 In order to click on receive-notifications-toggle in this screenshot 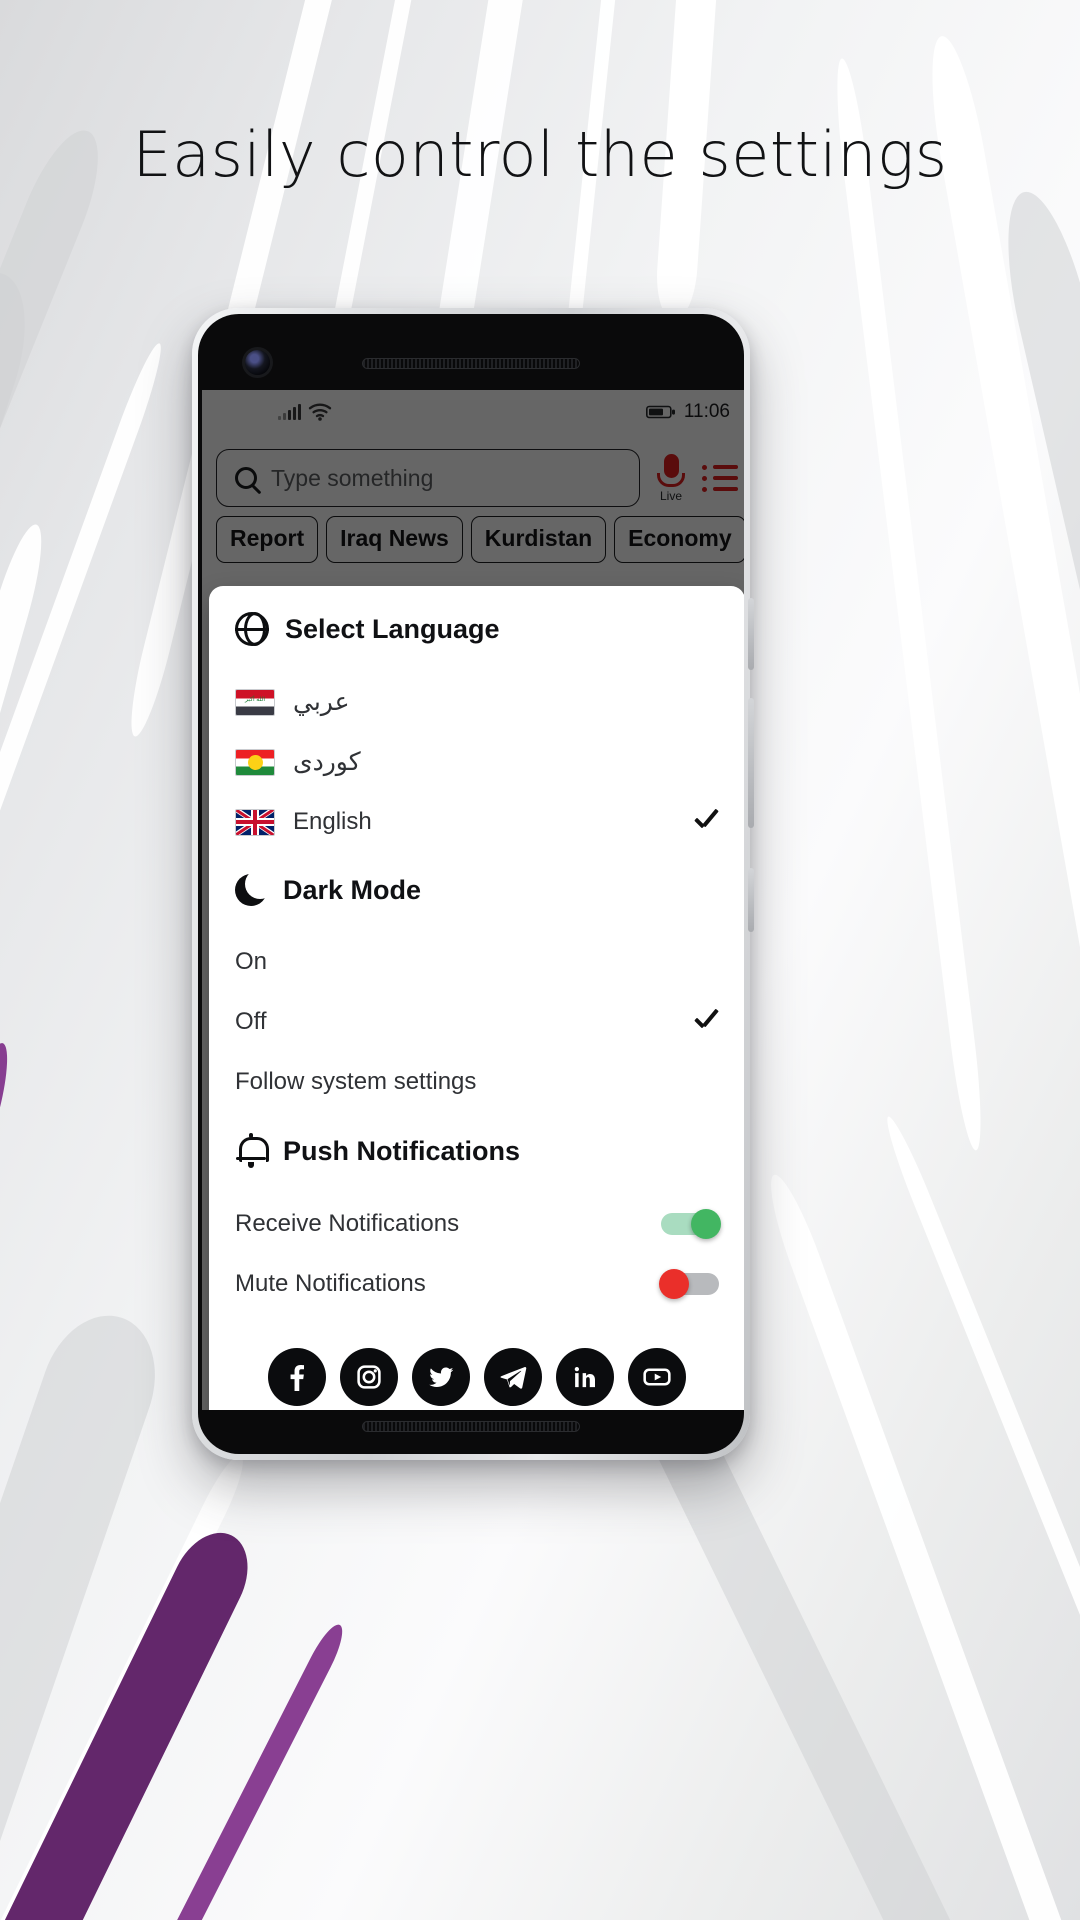, I will do `click(691, 1224)`.